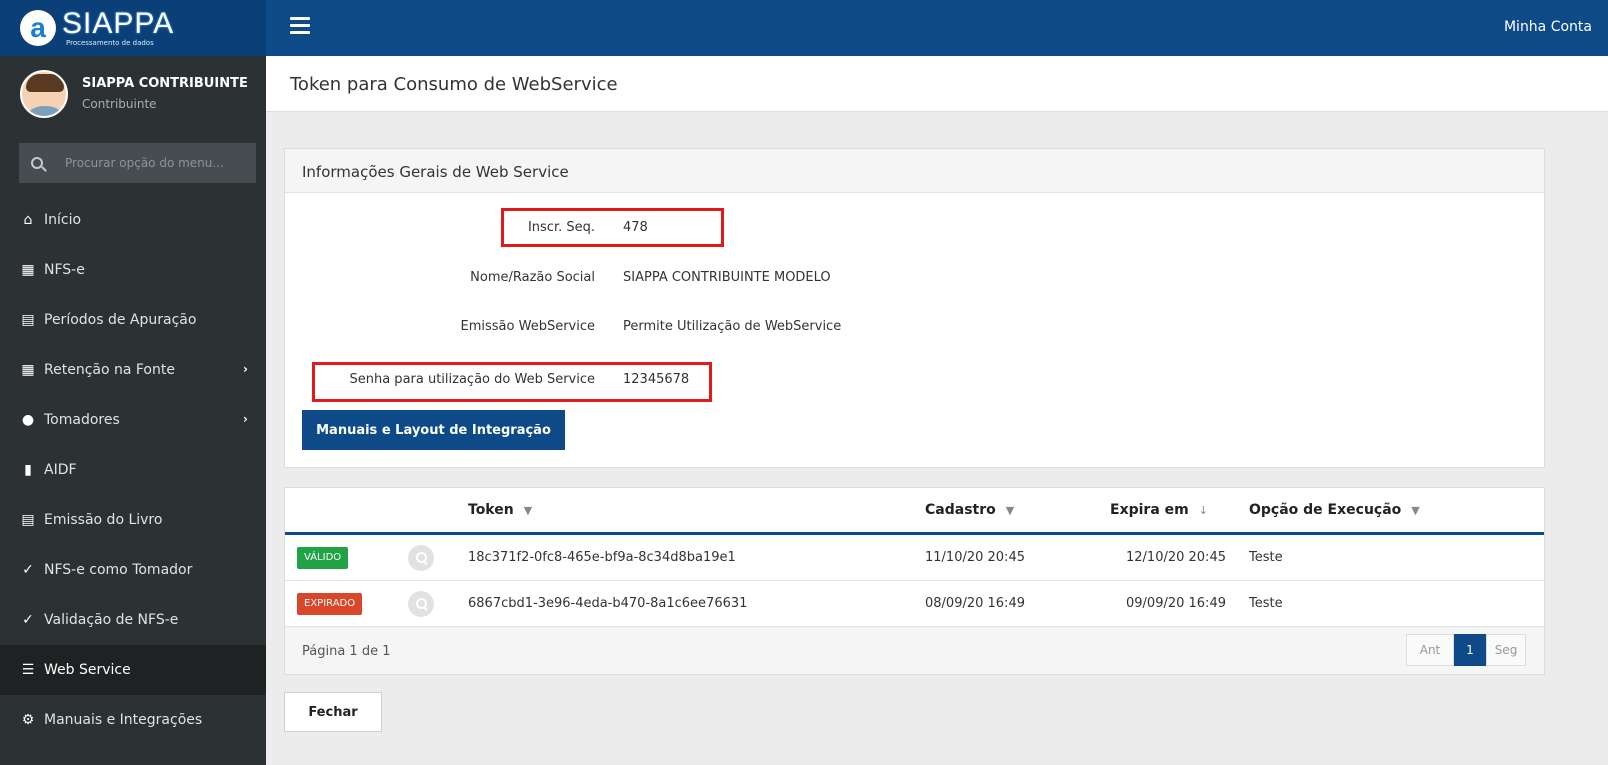 The width and height of the screenshot is (1608, 765). Describe the element at coordinates (28, 220) in the screenshot. I see `home-icon: ⌂` at that location.